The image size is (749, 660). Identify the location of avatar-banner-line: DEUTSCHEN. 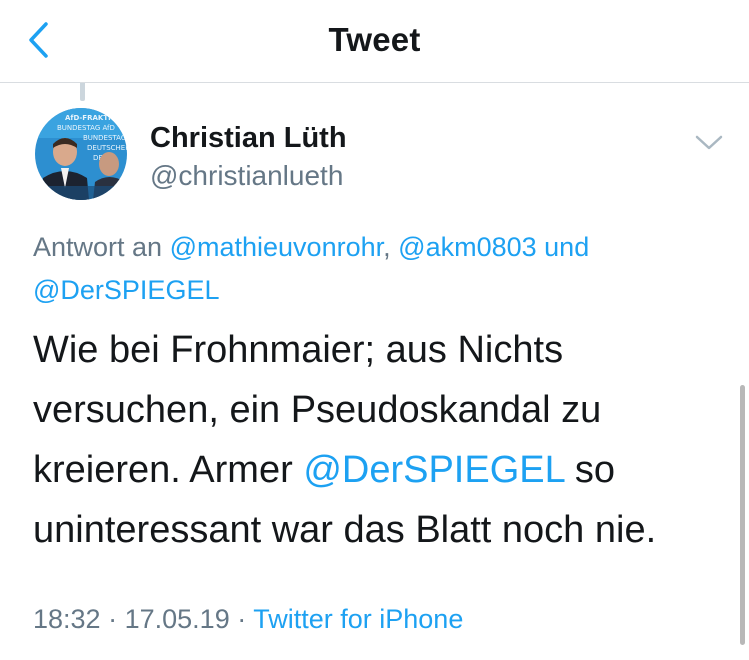
(107, 148).